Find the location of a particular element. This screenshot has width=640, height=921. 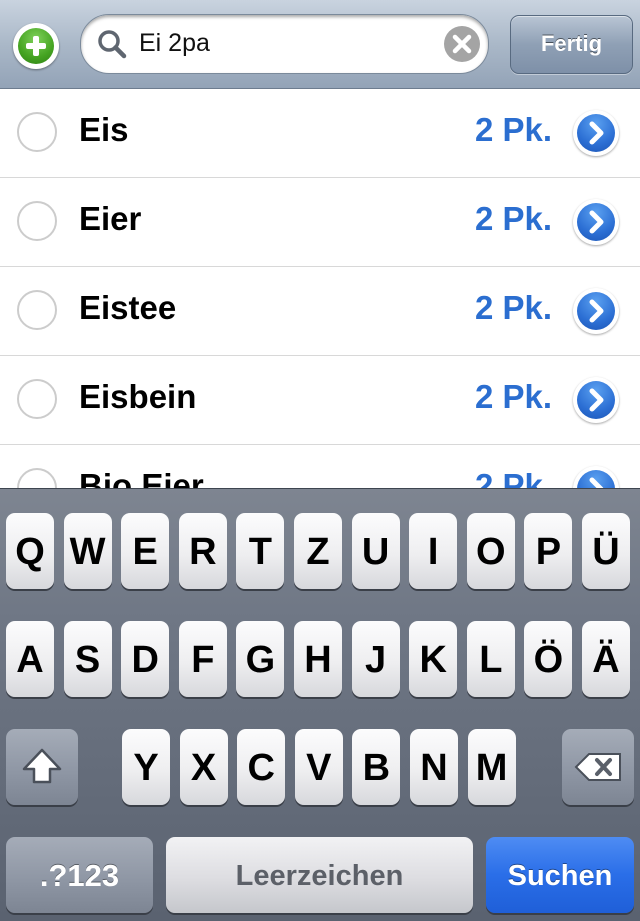

add-icon is located at coordinates (36, 46).